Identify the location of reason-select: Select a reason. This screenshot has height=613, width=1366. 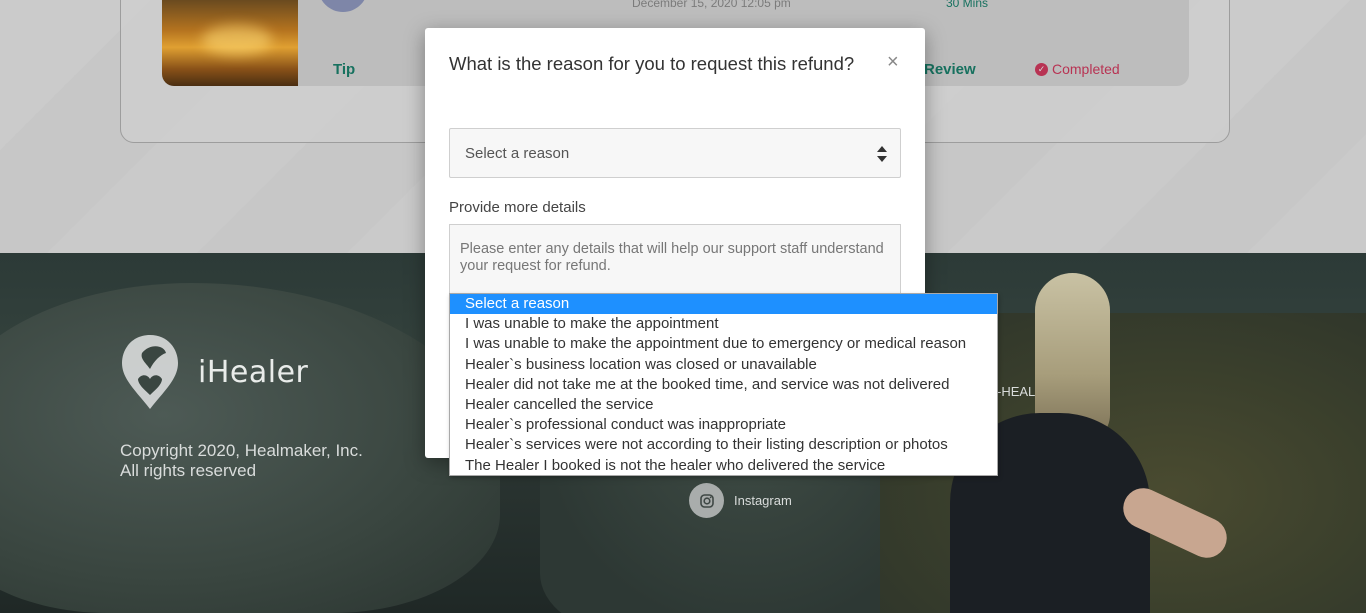
(675, 153).